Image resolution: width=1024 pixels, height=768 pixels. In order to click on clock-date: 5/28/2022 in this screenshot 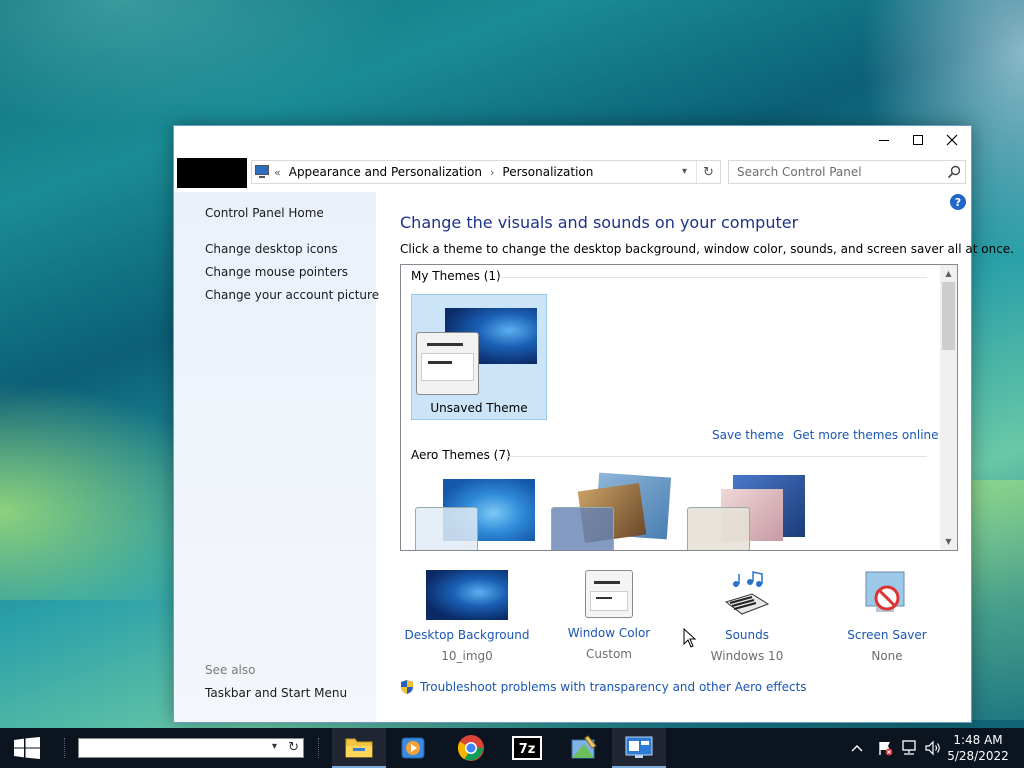, I will do `click(978, 756)`.